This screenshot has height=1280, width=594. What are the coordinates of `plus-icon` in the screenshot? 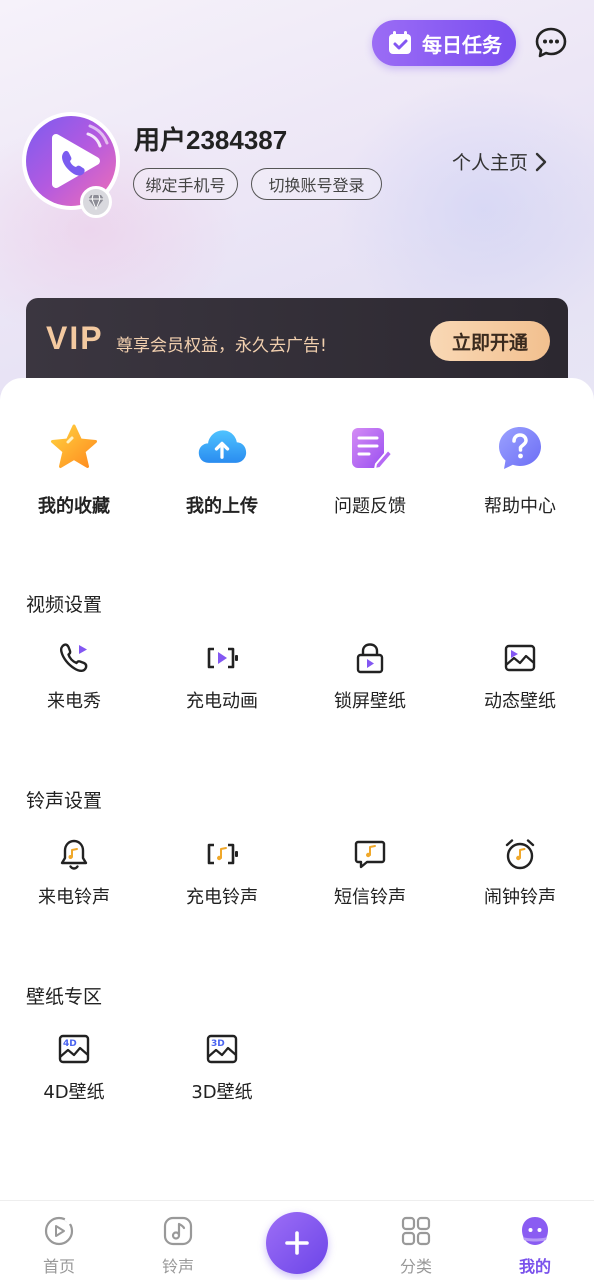 It's located at (297, 1243).